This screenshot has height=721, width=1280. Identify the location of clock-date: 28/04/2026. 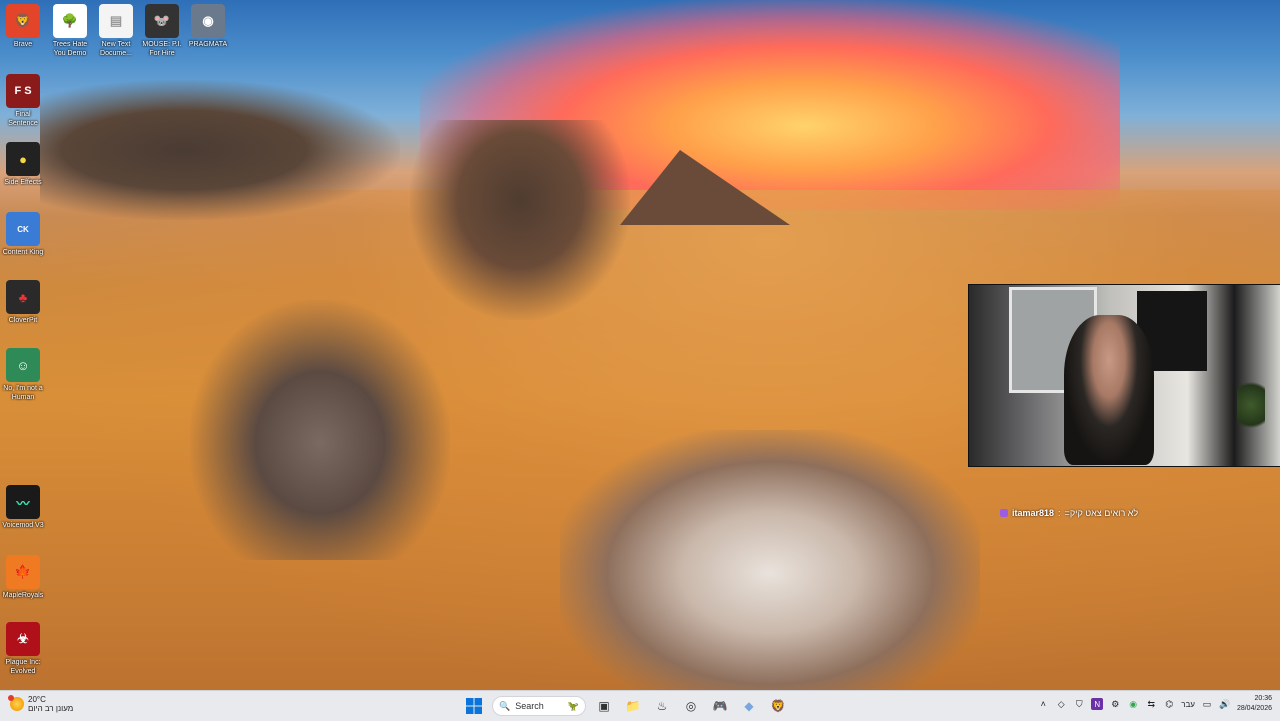
(1254, 708).